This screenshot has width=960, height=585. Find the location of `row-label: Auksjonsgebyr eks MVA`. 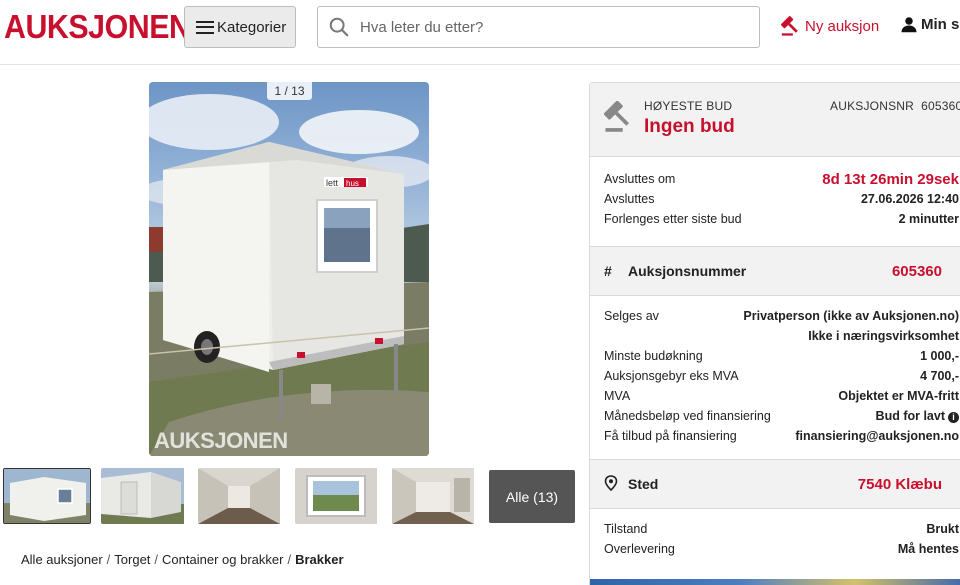

row-label: Auksjonsgebyr eks MVA is located at coordinates (671, 376).